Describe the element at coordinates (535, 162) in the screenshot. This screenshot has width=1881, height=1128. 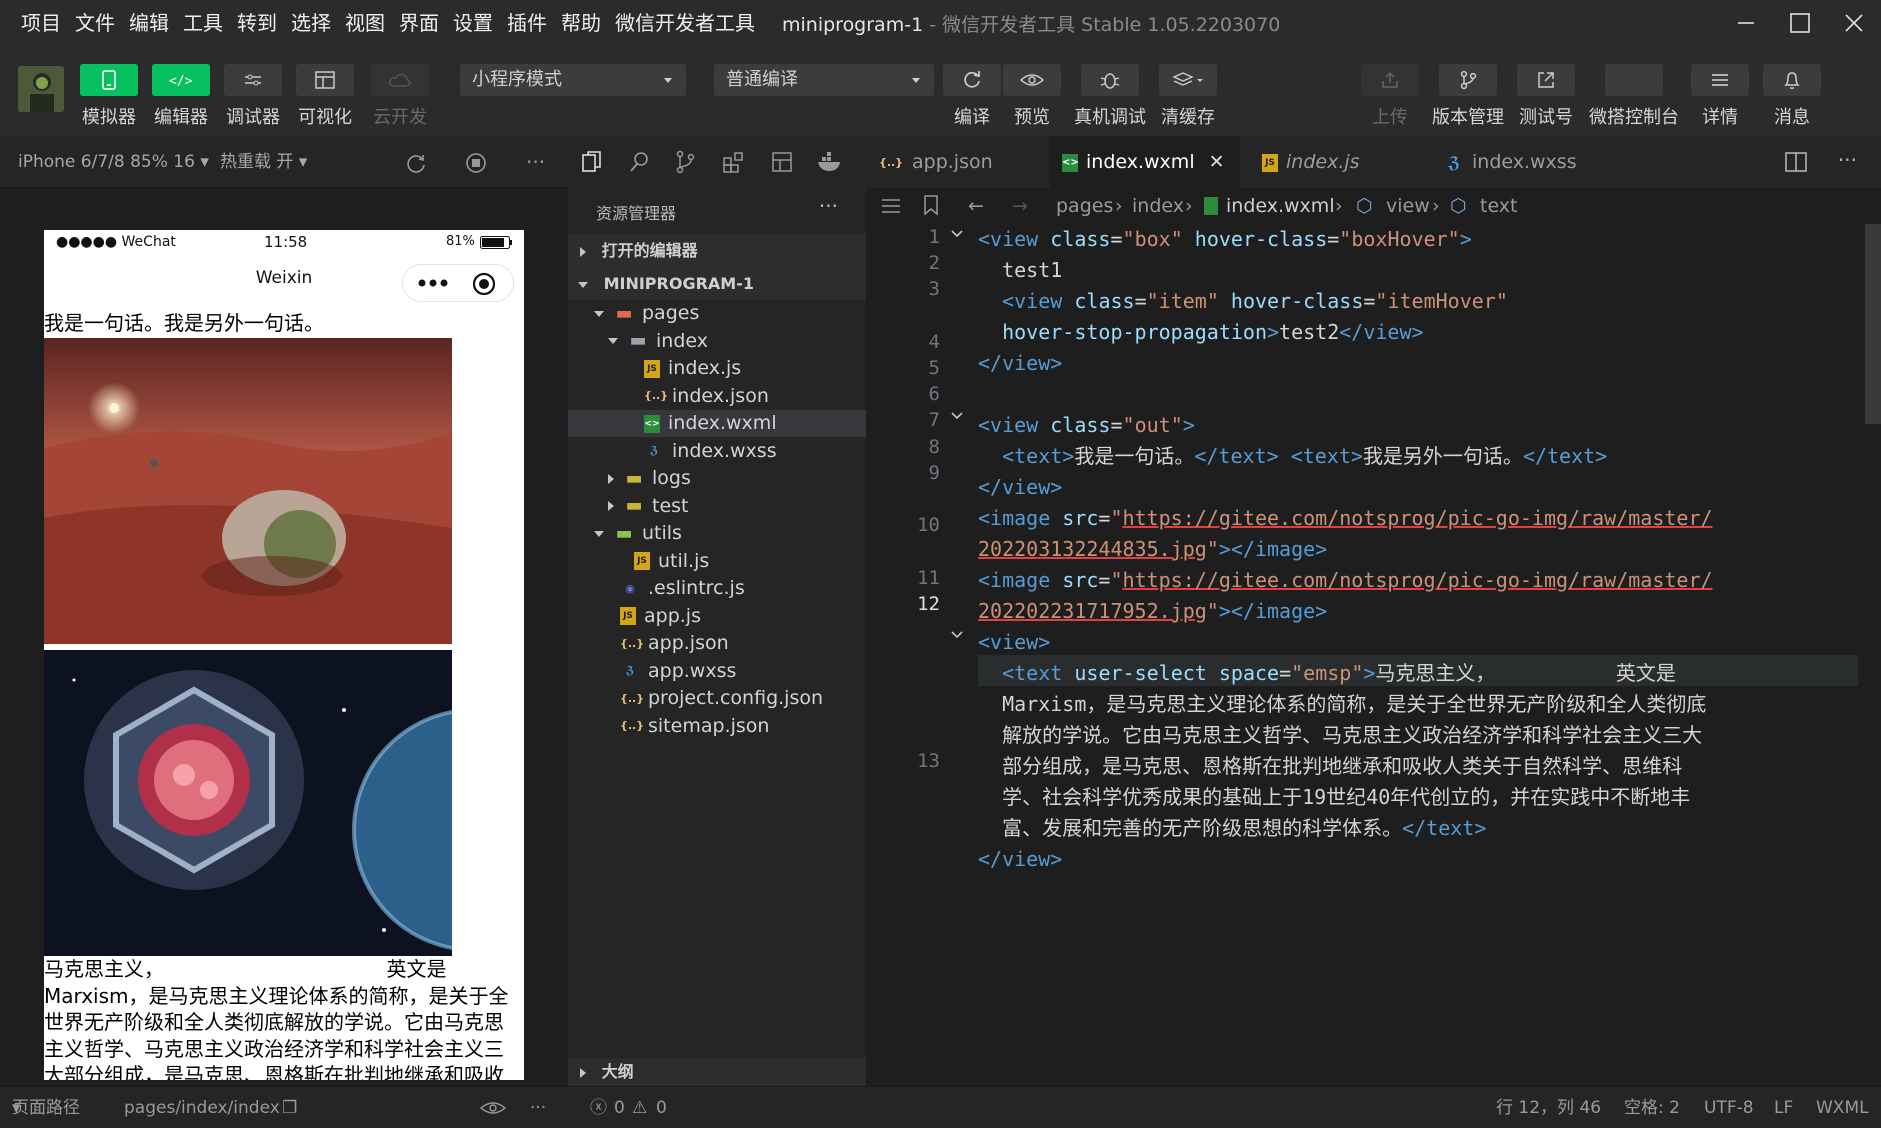
I see `more-icon: ···` at that location.